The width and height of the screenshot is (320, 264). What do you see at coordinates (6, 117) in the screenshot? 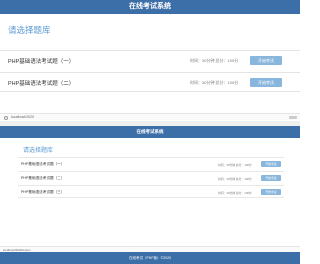
I see `globe-icon` at bounding box center [6, 117].